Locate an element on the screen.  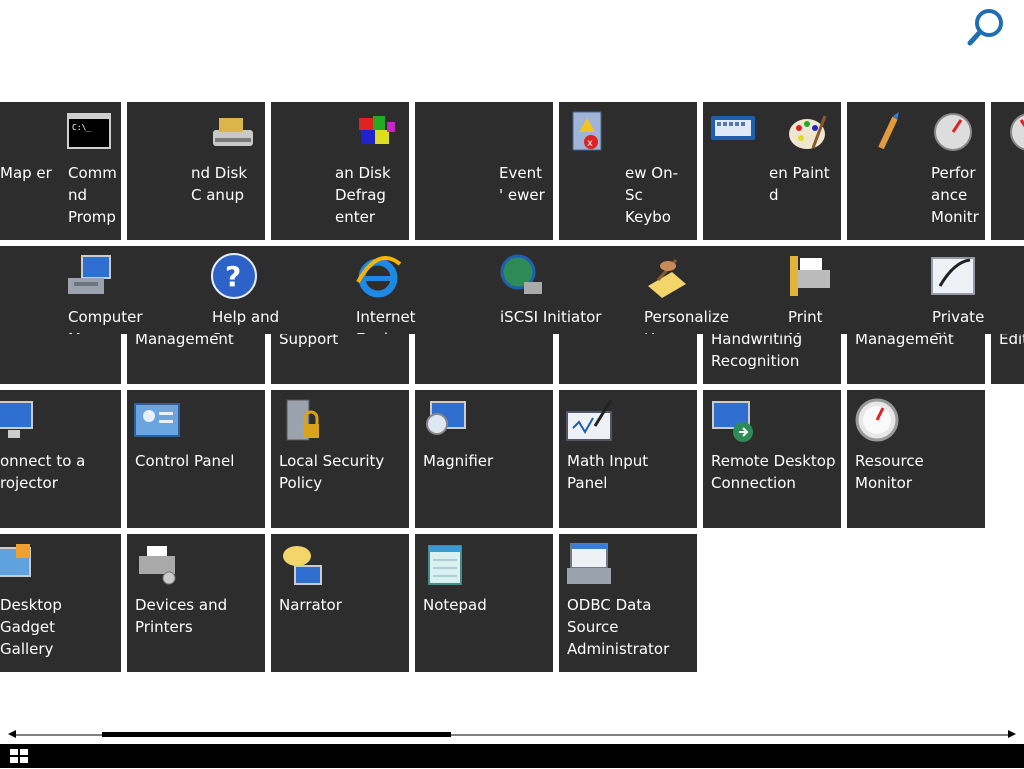
tile-disk-defragmenter: an Disk Defrag enter is located at coordinates (340, 171).